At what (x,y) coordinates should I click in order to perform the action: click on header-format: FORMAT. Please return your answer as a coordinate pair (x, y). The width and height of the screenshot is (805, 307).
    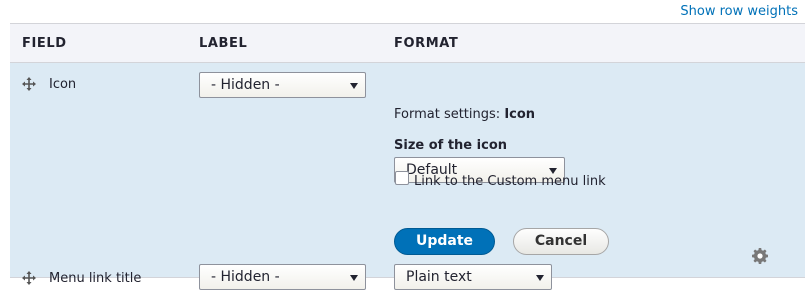
    Looking at the image, I should click on (426, 43).